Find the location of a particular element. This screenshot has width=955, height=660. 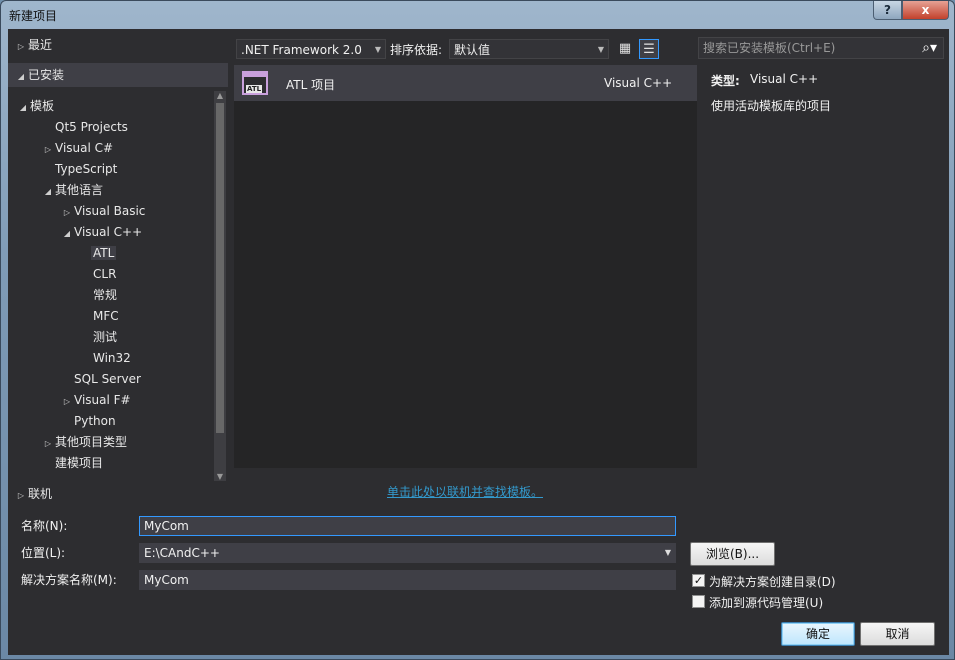

tree-item-other-project-types: ▷ 其他项目类型 is located at coordinates (84, 442).